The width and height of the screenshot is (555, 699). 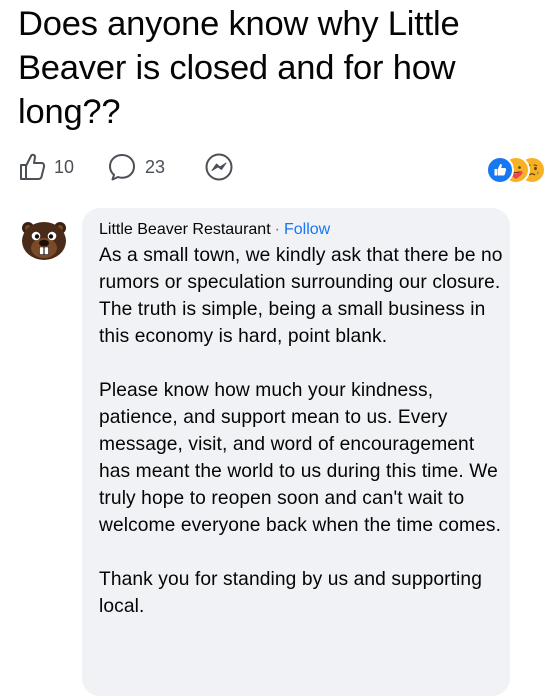 I want to click on messenger-icon, so click(x=219, y=167).